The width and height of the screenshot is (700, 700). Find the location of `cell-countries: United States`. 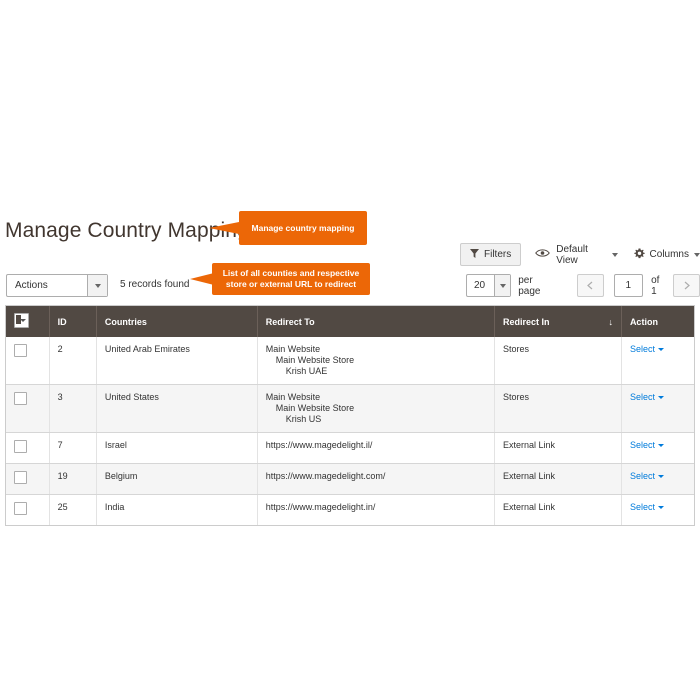

cell-countries: United States is located at coordinates (177, 408).